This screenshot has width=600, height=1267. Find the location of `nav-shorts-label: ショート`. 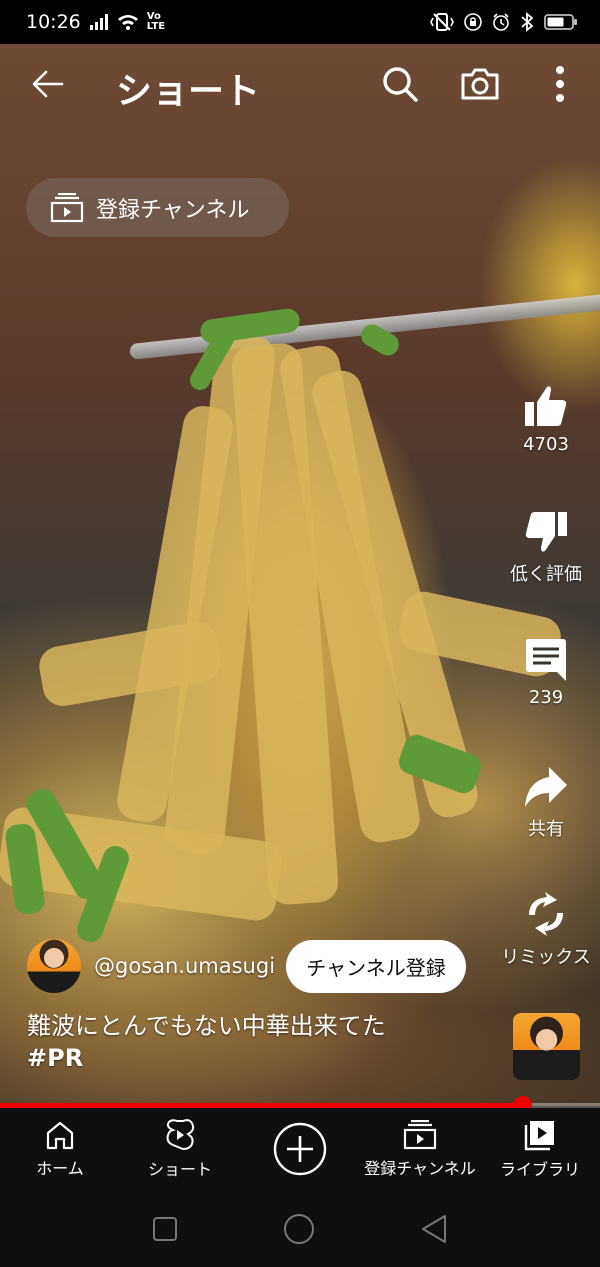

nav-shorts-label: ショート is located at coordinates (179, 1169).